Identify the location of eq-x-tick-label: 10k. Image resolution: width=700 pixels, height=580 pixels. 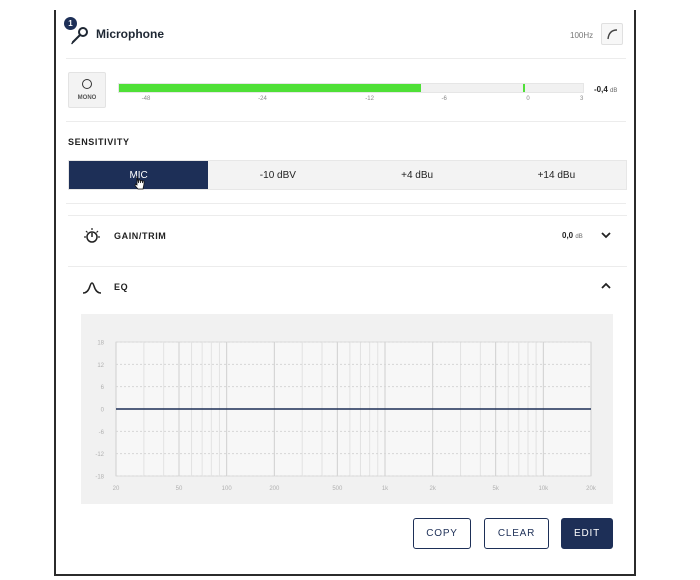
(543, 489).